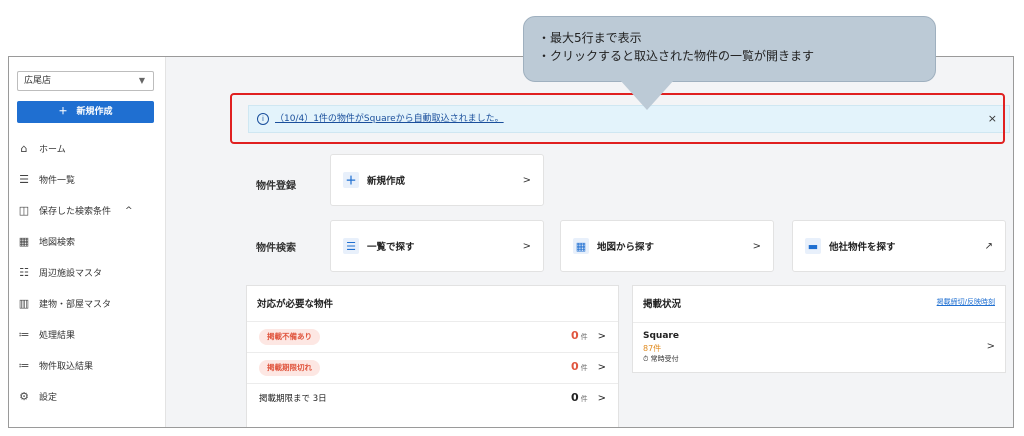 The width and height of the screenshot is (1024, 436). What do you see at coordinates (813, 246) in the screenshot?
I see `shop-icon: ▬` at bounding box center [813, 246].